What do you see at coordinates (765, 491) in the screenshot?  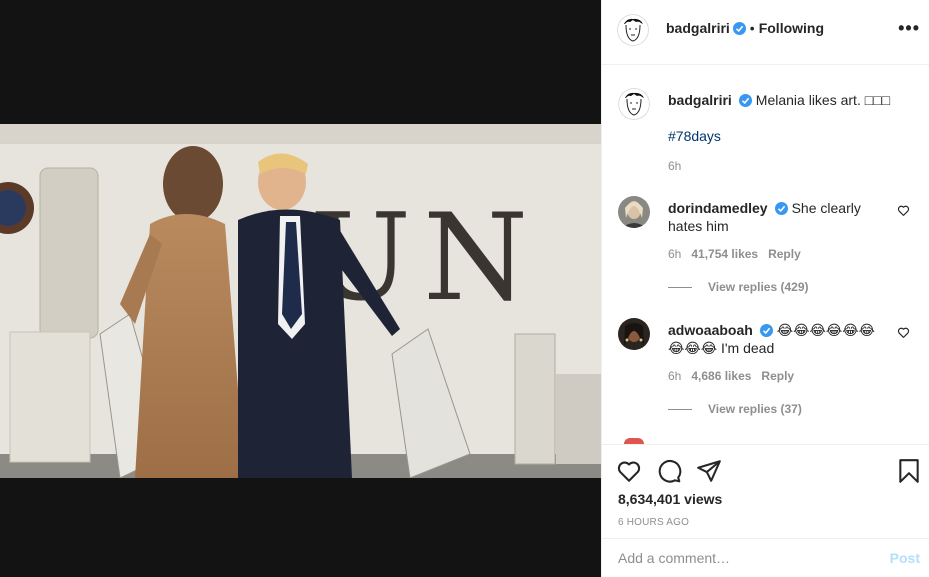 I see `post-actions: 8,634,401 views 6 HOURS AGO` at bounding box center [765, 491].